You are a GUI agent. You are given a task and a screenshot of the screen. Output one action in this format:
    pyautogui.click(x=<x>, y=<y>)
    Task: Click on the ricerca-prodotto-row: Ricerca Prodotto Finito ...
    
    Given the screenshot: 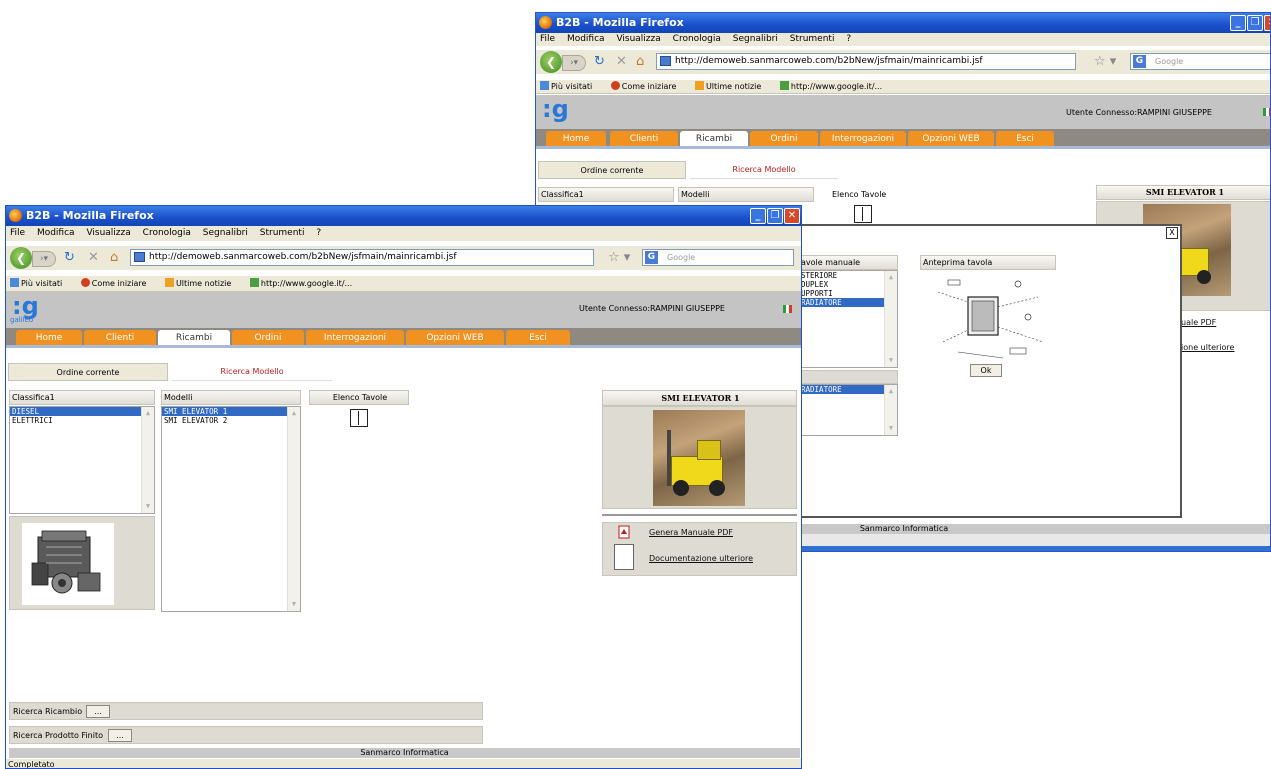 What is the action you would take?
    pyautogui.click(x=246, y=735)
    